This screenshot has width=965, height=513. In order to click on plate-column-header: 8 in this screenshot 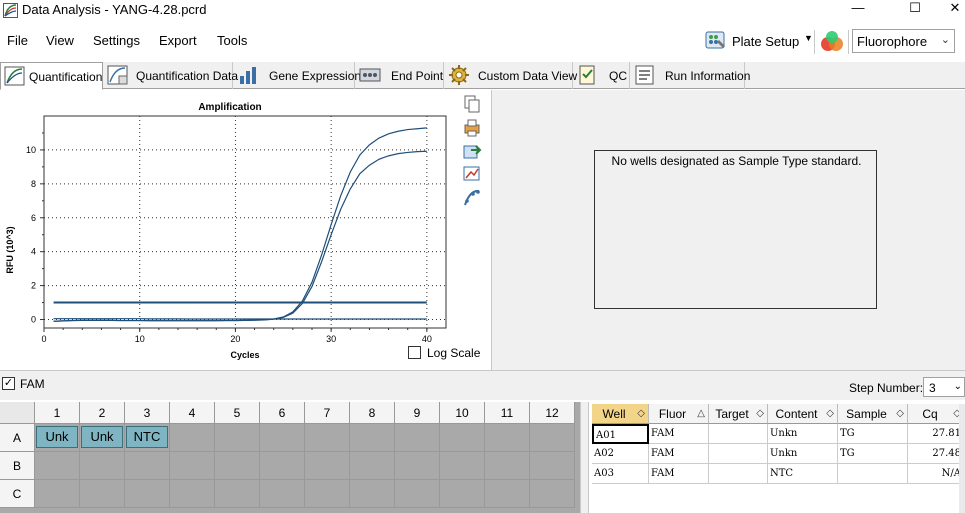, I will do `click(372, 413)`.